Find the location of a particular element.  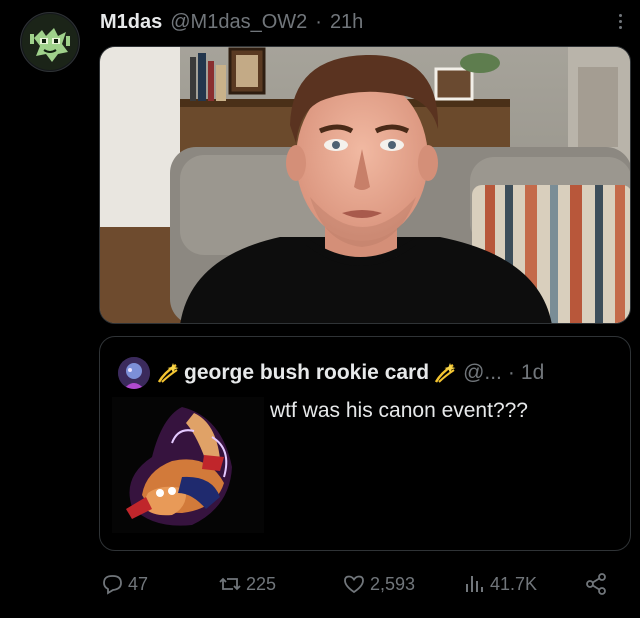

character-avatar-icon is located at coordinates (134, 373).